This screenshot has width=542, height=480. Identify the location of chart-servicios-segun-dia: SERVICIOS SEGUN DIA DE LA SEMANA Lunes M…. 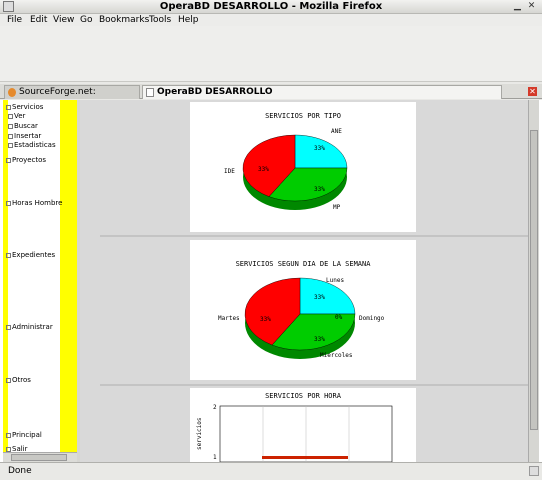
(303, 310).